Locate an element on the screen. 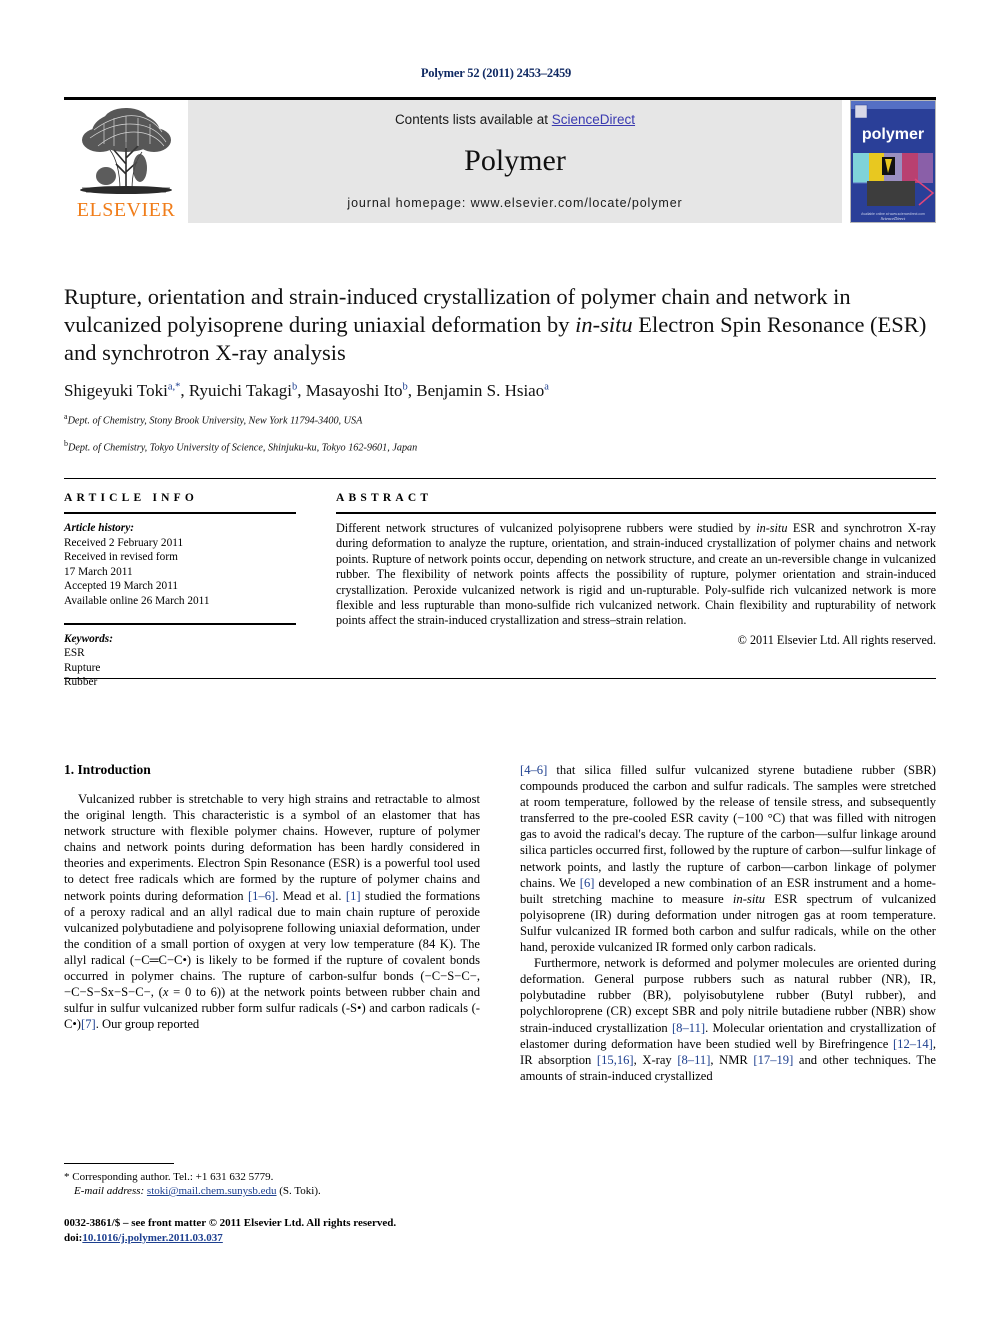  citation-17-19: [17–19] is located at coordinates (773, 1060).